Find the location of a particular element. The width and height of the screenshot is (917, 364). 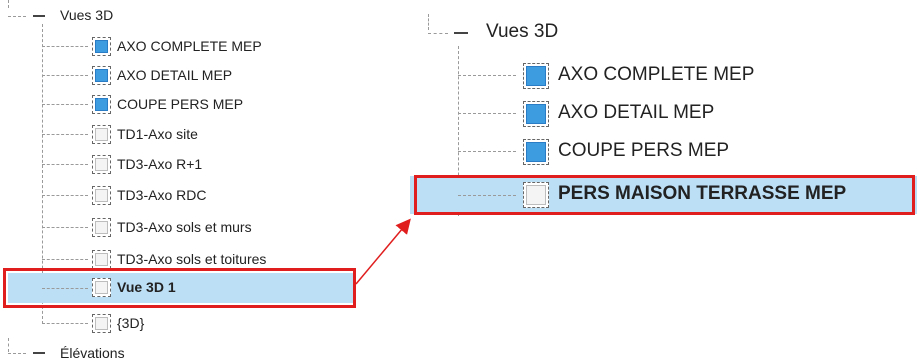

tree-item: TD3-Axo sols et murs is located at coordinates (180, 227).